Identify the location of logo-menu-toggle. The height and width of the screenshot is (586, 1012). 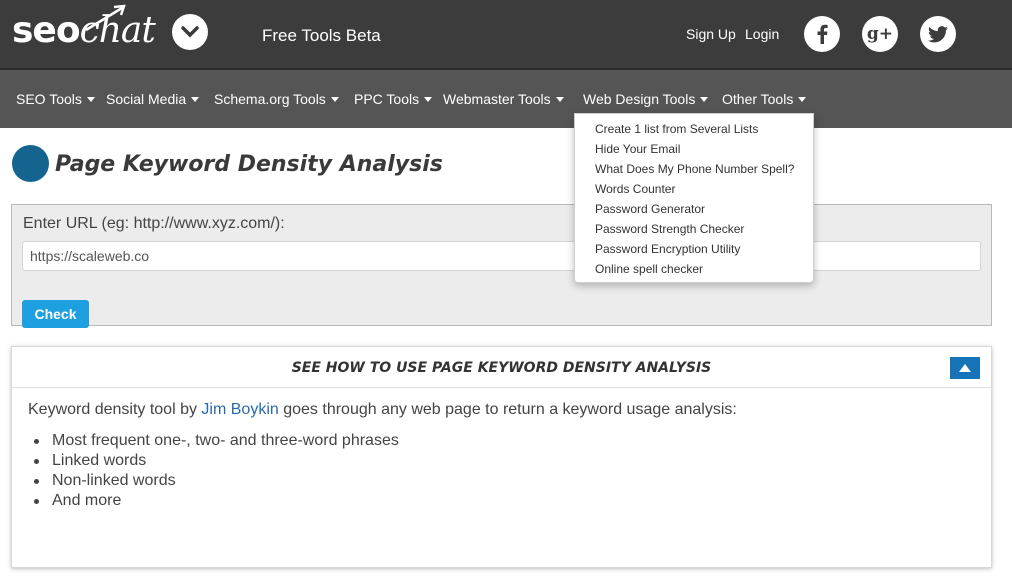
(190, 32).